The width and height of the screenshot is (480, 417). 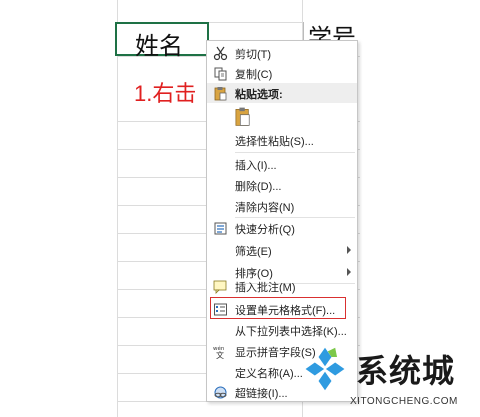 What do you see at coordinates (282, 53) in the screenshot?
I see `menu-item-cut: 剪切(T)` at bounding box center [282, 53].